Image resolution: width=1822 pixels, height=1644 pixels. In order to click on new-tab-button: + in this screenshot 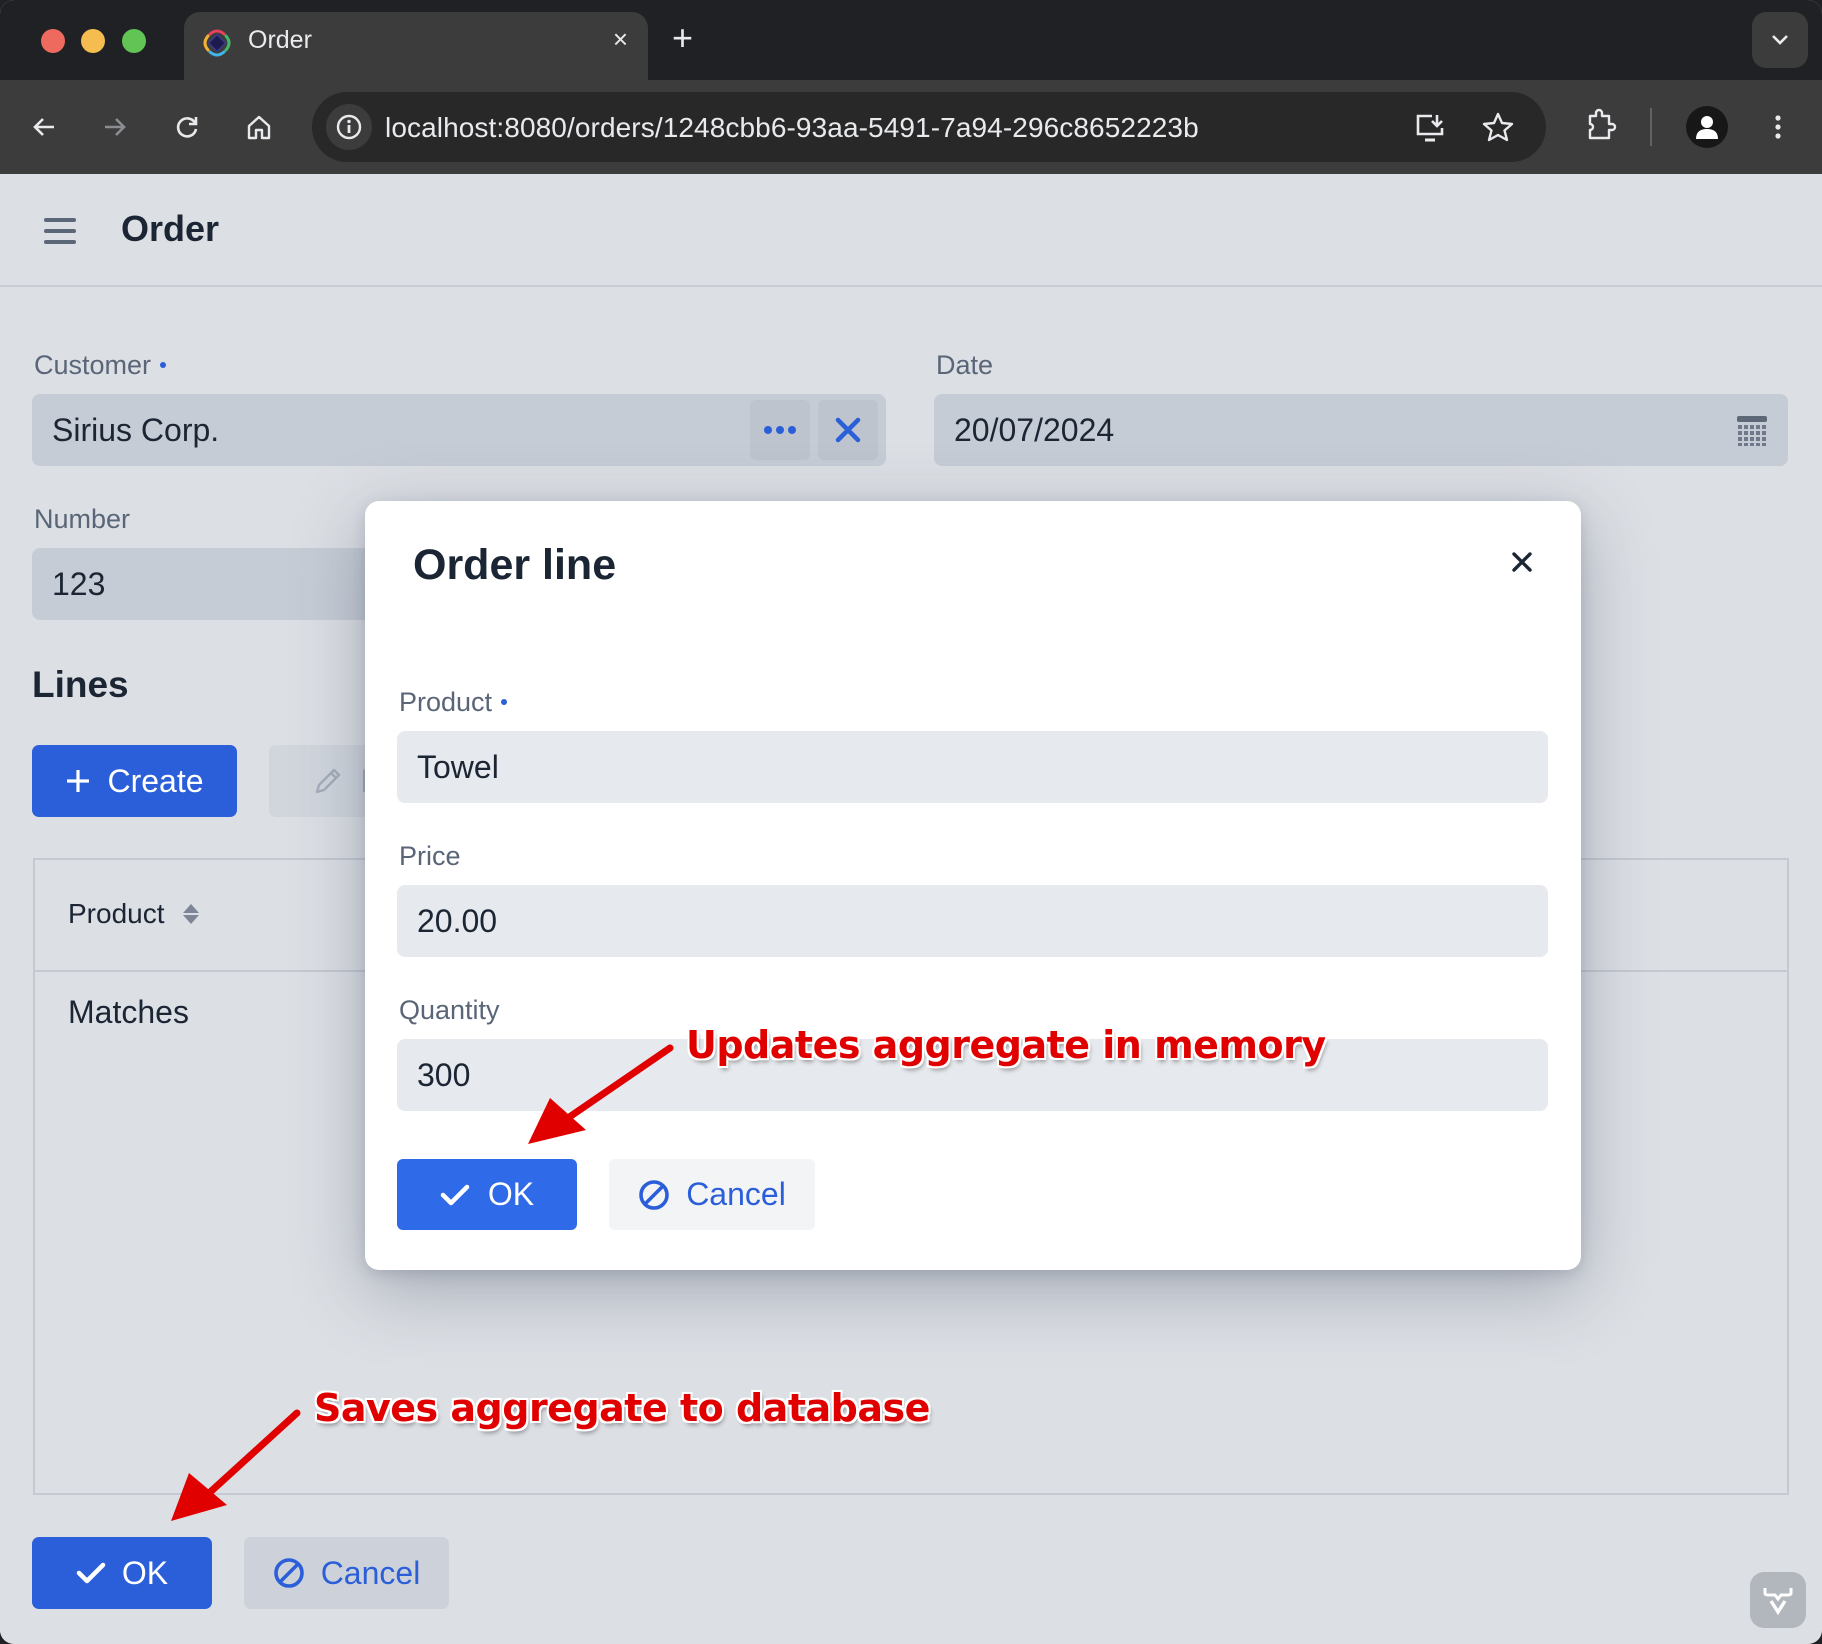, I will do `click(682, 38)`.